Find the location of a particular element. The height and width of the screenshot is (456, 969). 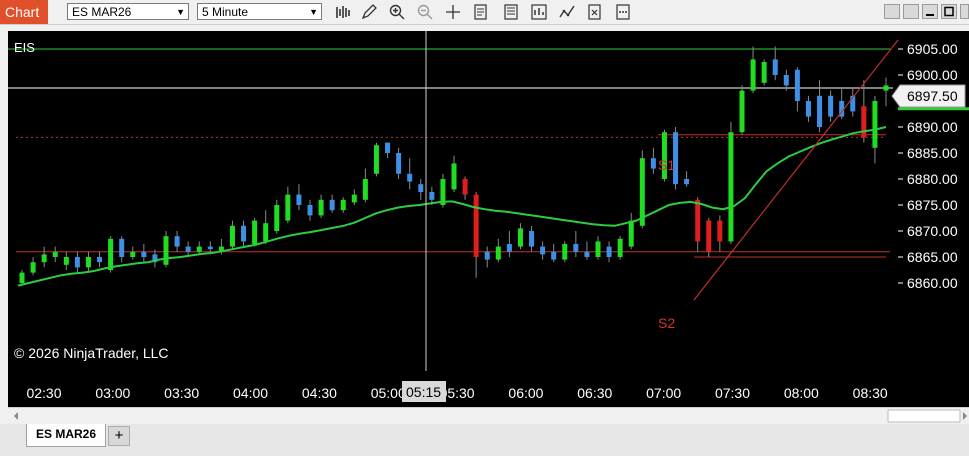

time-tick-label: 04:30 is located at coordinates (319, 393).